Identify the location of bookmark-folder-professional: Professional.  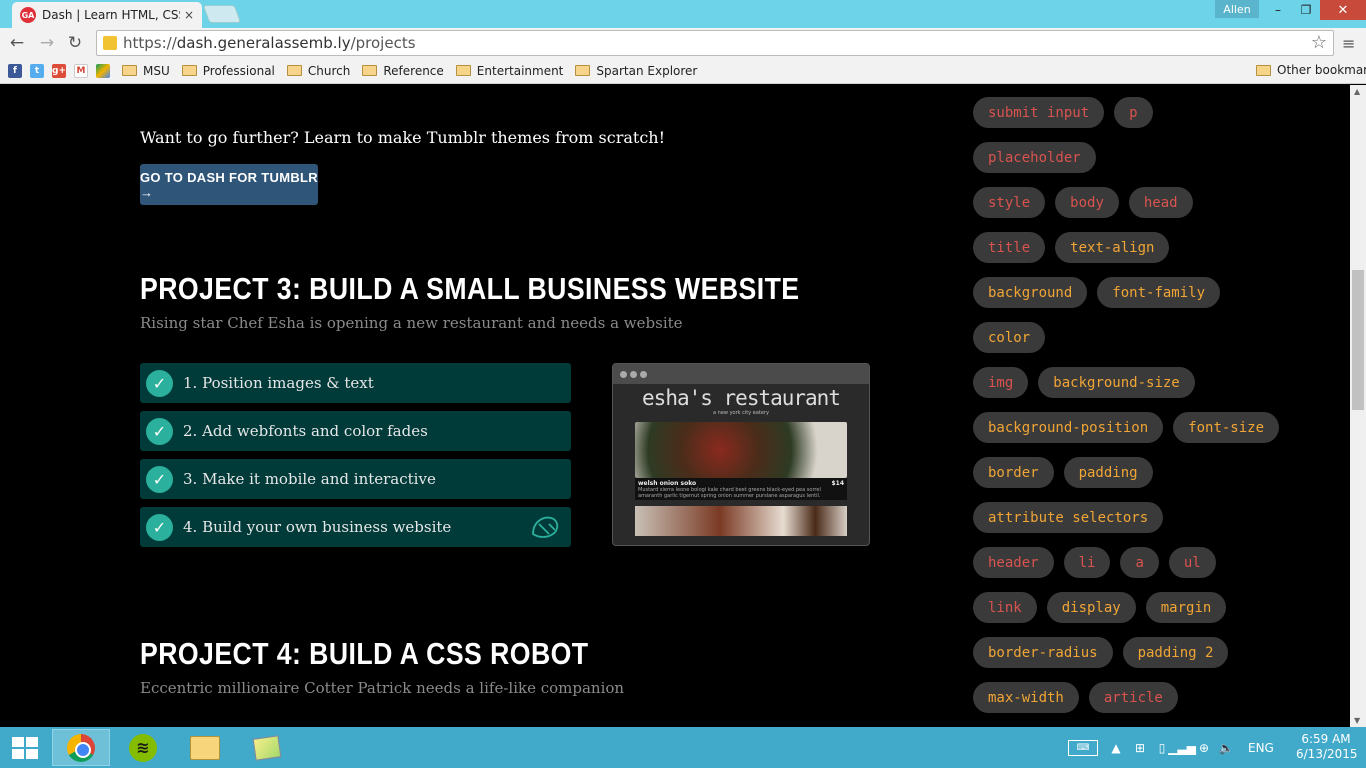
(228, 71).